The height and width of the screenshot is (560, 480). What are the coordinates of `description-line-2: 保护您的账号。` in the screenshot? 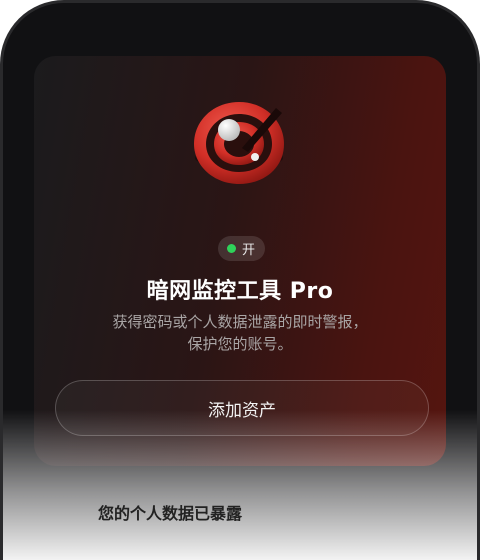 It's located at (240, 344).